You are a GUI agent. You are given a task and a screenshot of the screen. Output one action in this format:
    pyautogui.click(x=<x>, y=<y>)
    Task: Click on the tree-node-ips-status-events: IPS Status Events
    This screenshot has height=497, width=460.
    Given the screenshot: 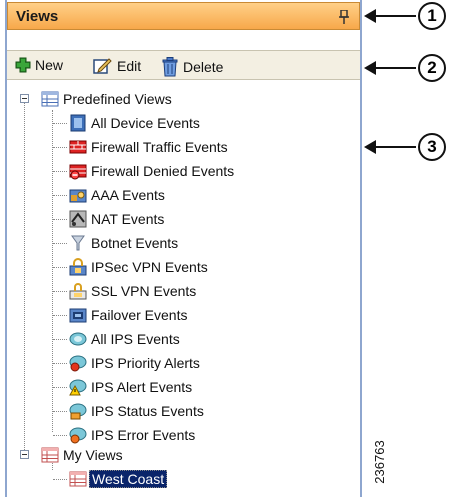 What is the action you would take?
    pyautogui.click(x=136, y=411)
    